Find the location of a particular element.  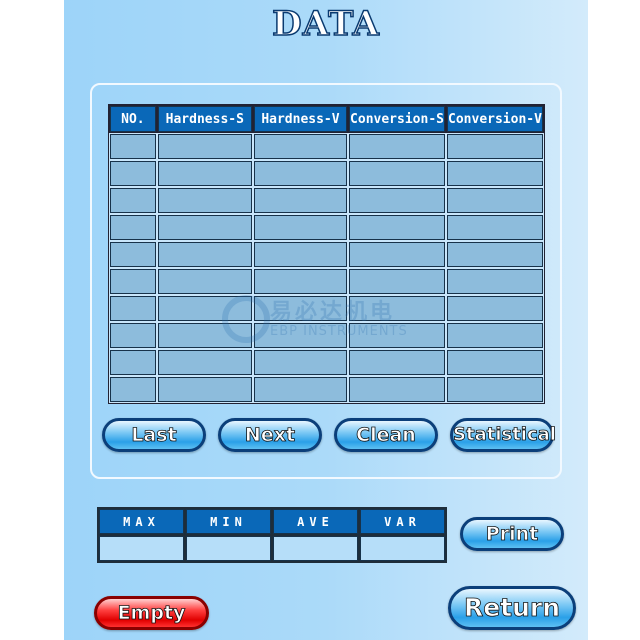

stat-value-var is located at coordinates (402, 548).